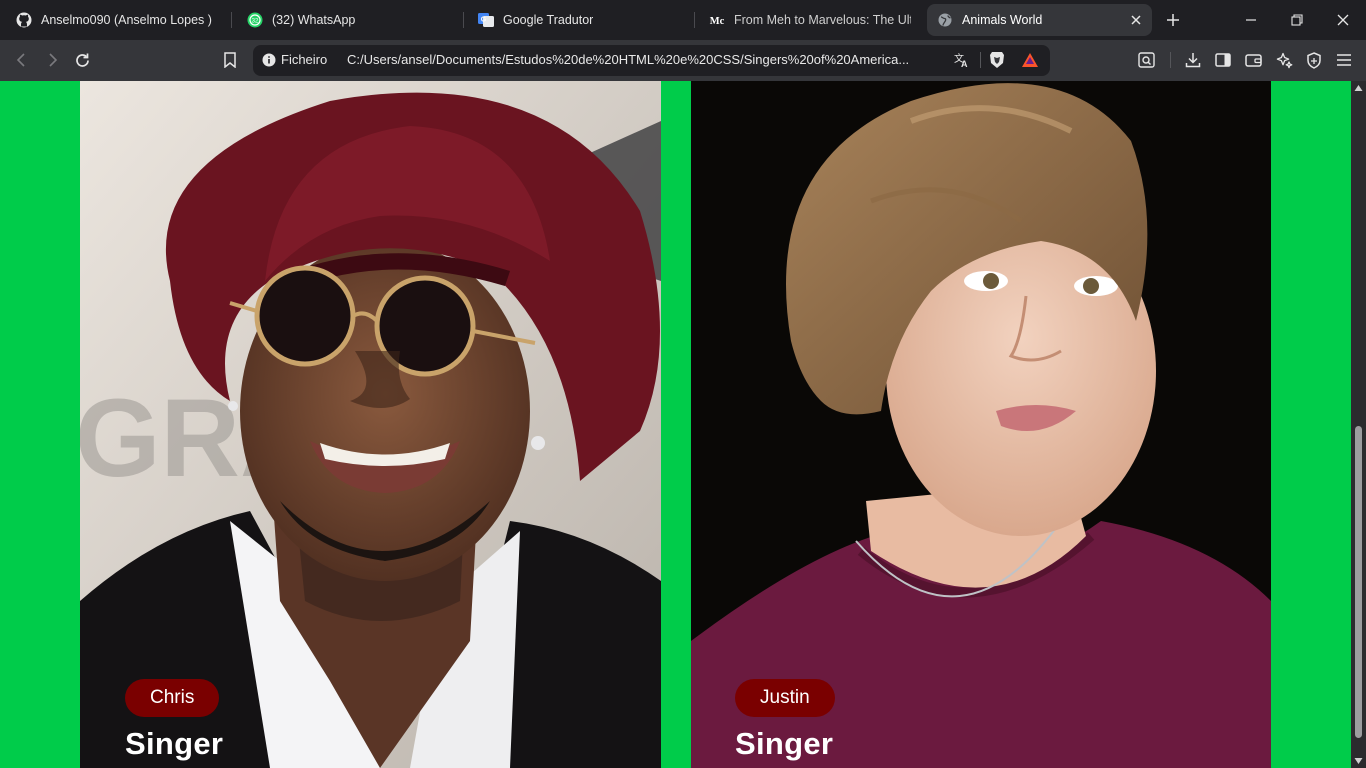 Image resolution: width=1366 pixels, height=768 pixels. What do you see at coordinates (52, 60) in the screenshot?
I see `forward-icon` at bounding box center [52, 60].